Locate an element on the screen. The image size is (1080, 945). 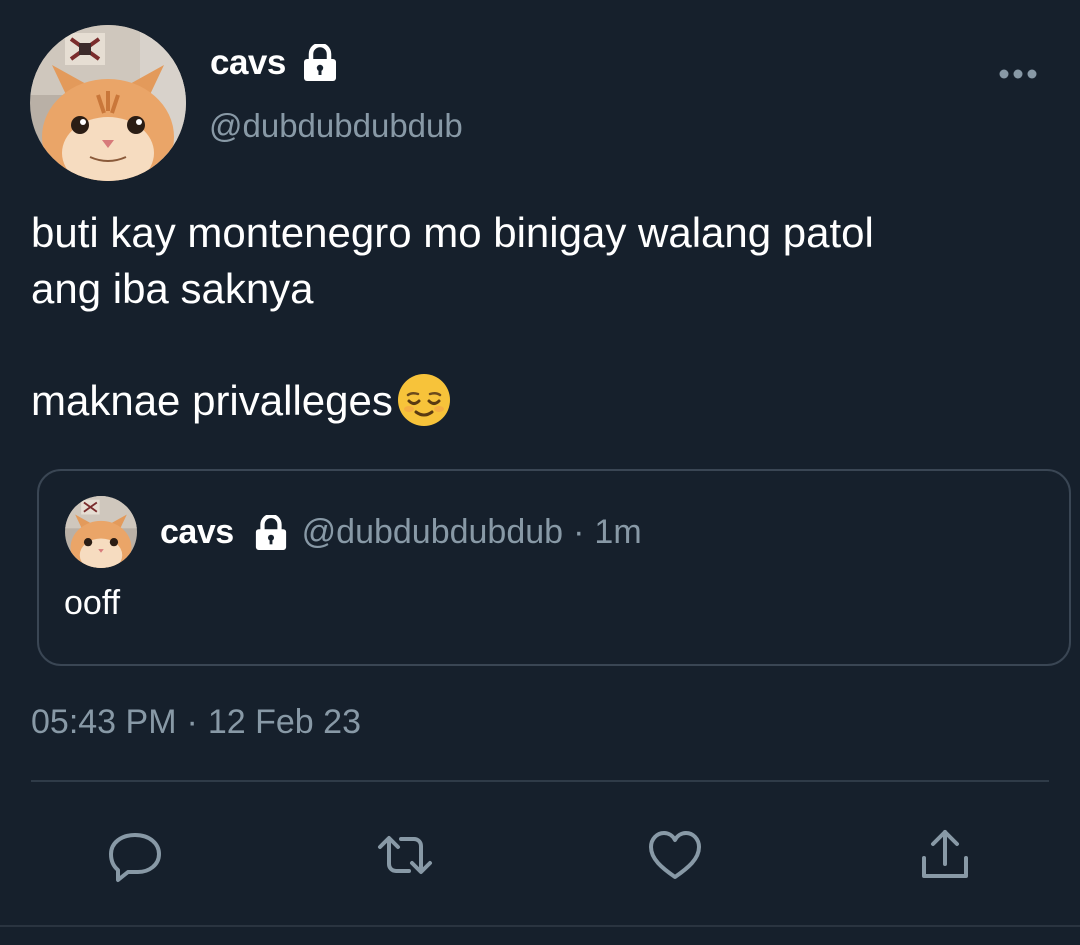
share-button is located at coordinates (945, 855).